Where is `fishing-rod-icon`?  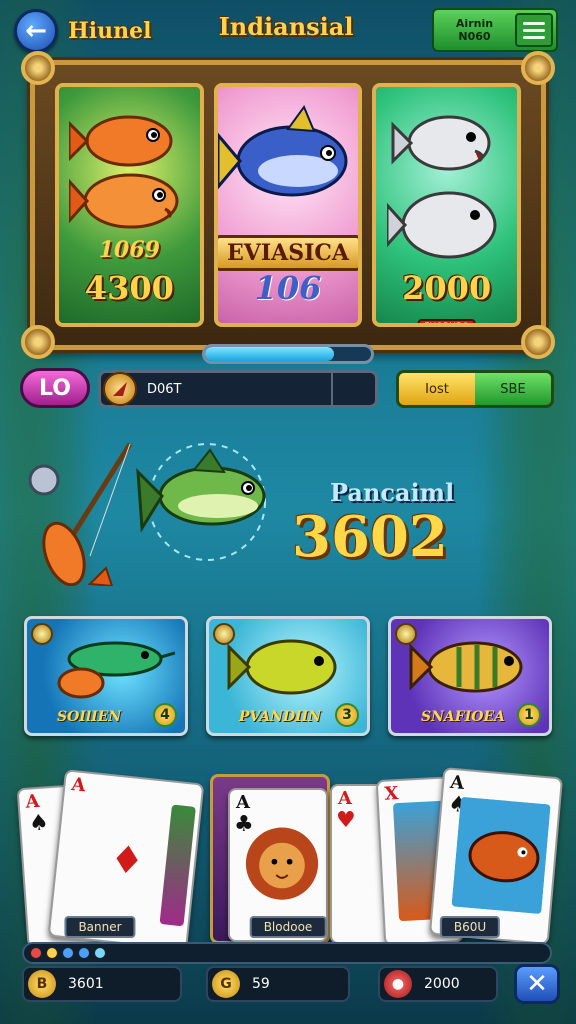
fishing-rod-icon is located at coordinates (80, 514).